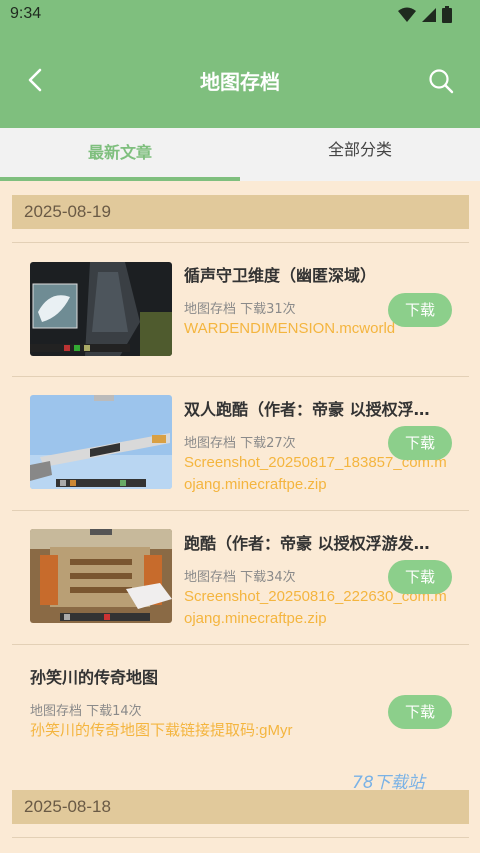 The width and height of the screenshot is (480, 853). I want to click on item-meta: 地图存档 下载27次, so click(240, 443).